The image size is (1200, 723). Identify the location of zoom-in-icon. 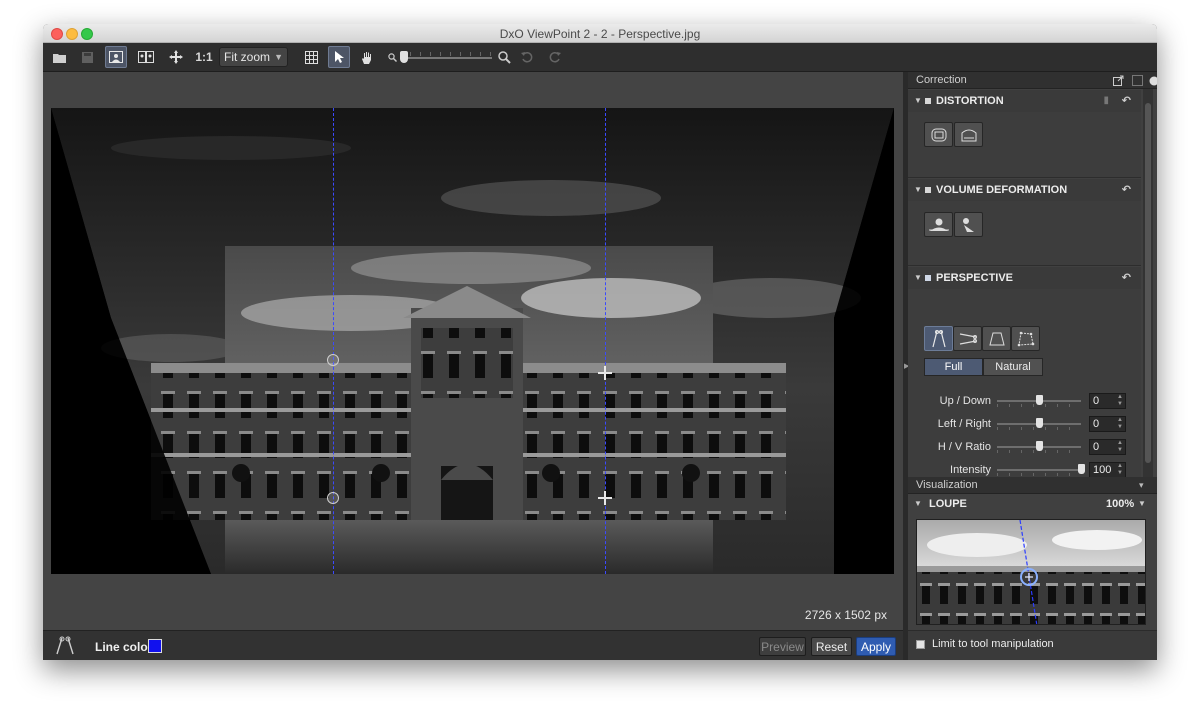
(504, 57).